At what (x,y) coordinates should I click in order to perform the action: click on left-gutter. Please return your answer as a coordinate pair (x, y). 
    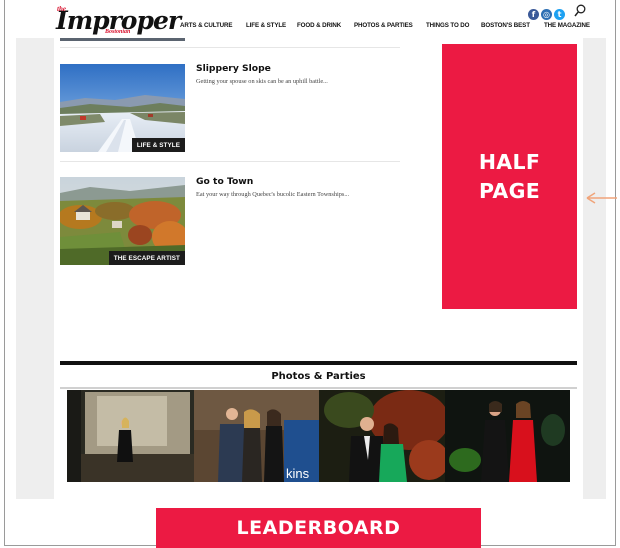
    Looking at the image, I should click on (35, 268).